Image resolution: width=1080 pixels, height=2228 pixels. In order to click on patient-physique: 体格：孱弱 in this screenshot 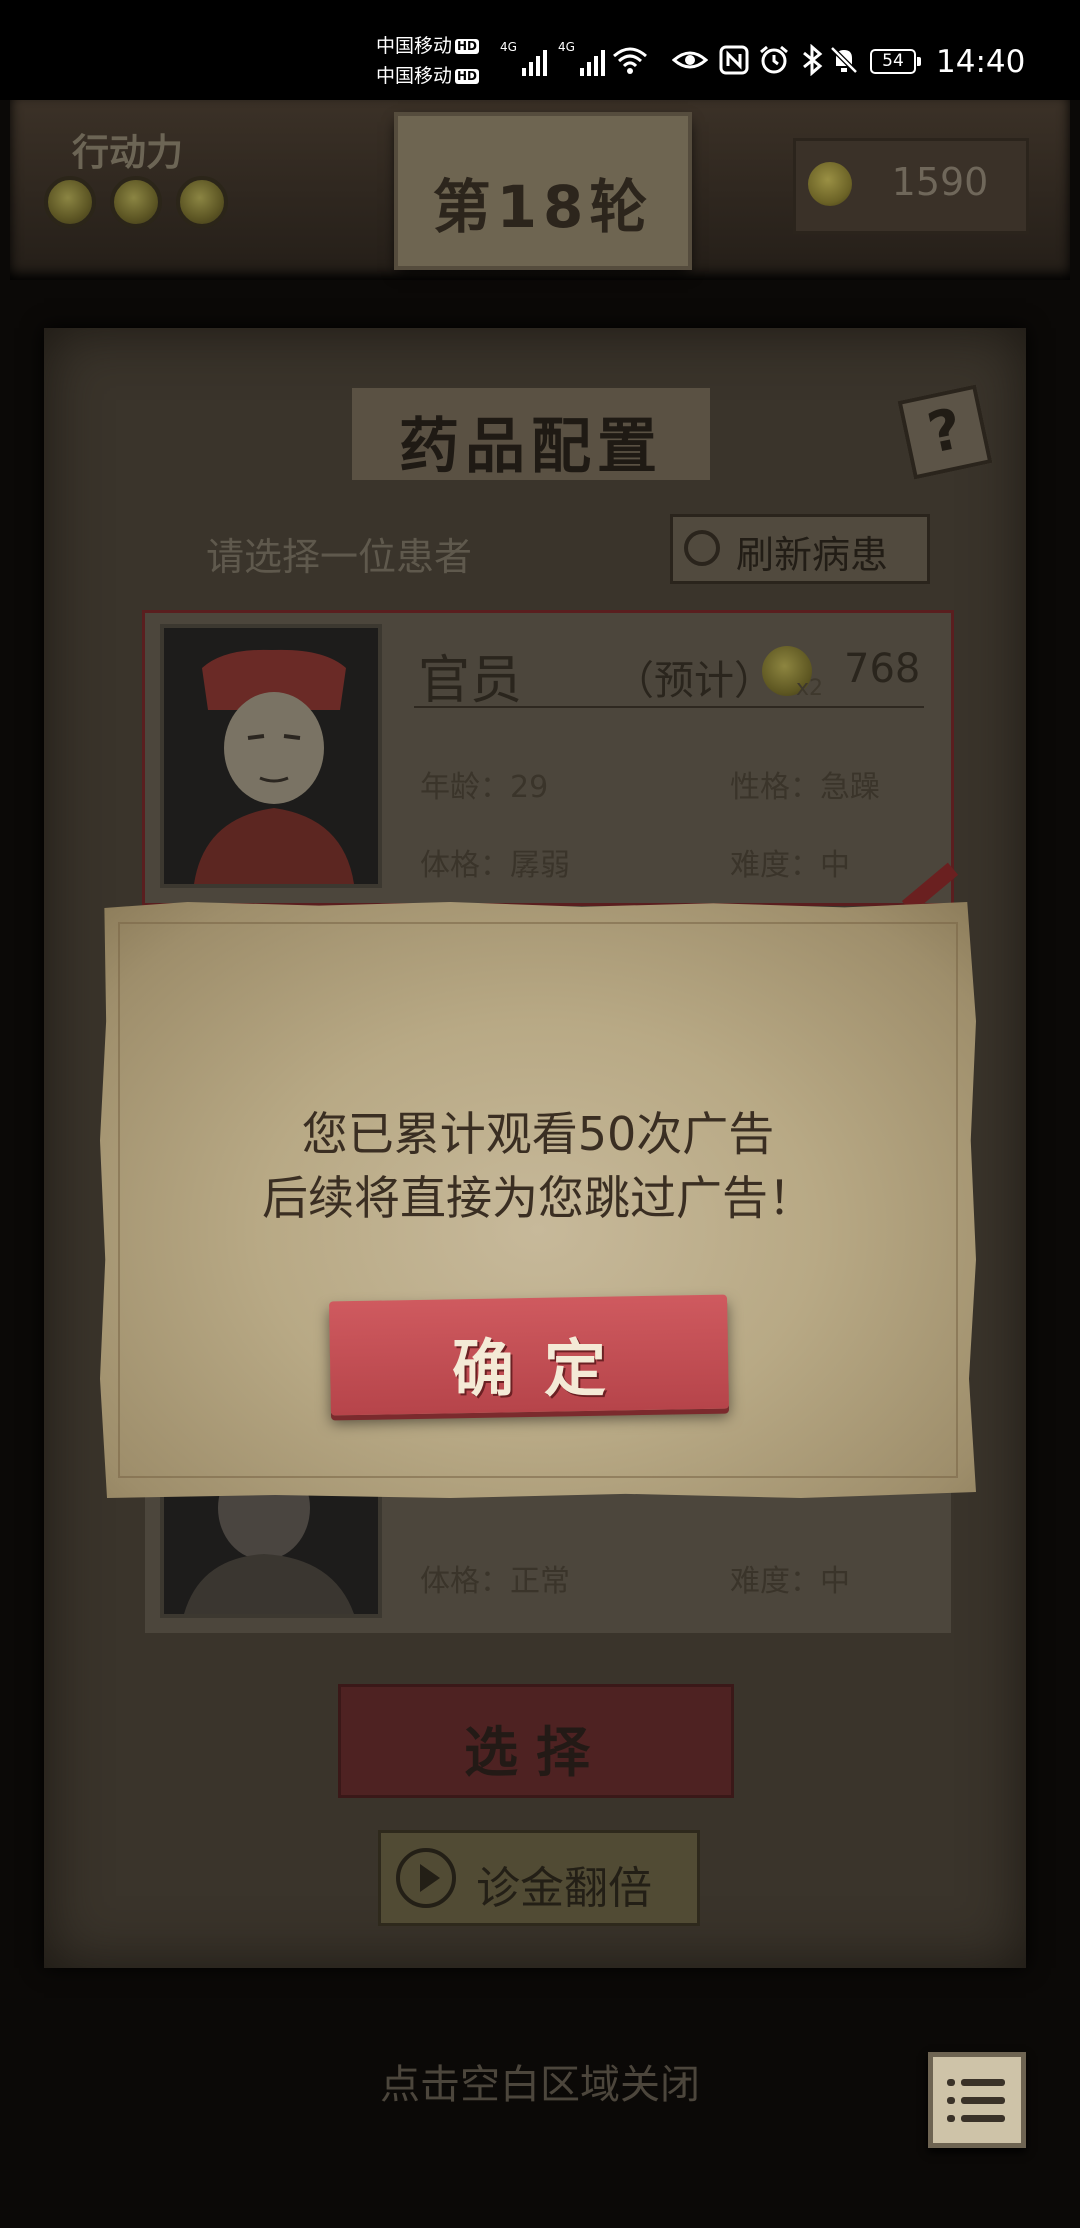, I will do `click(495, 865)`.